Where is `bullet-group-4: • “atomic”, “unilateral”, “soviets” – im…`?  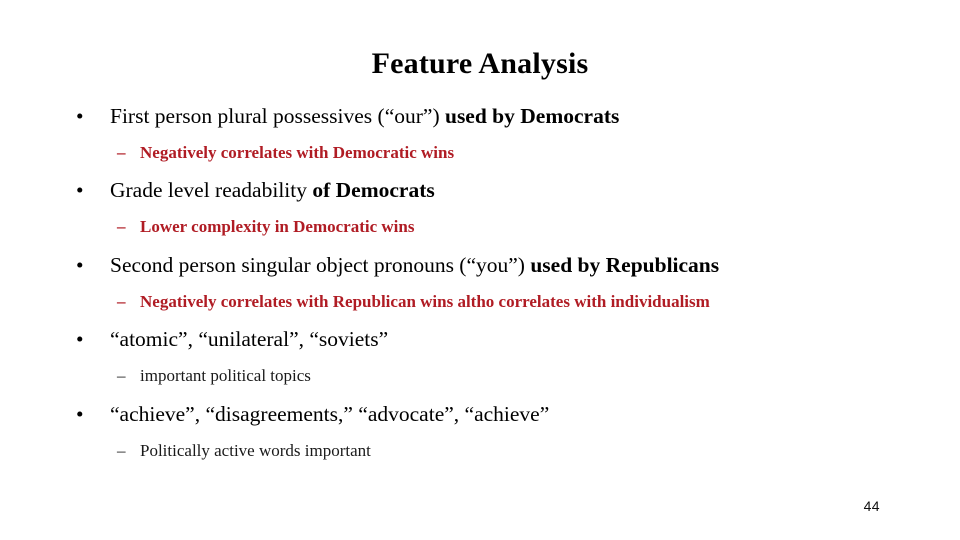 bullet-group-4: • “atomic”, “unilateral”, “soviets” – im… is located at coordinates (480, 356).